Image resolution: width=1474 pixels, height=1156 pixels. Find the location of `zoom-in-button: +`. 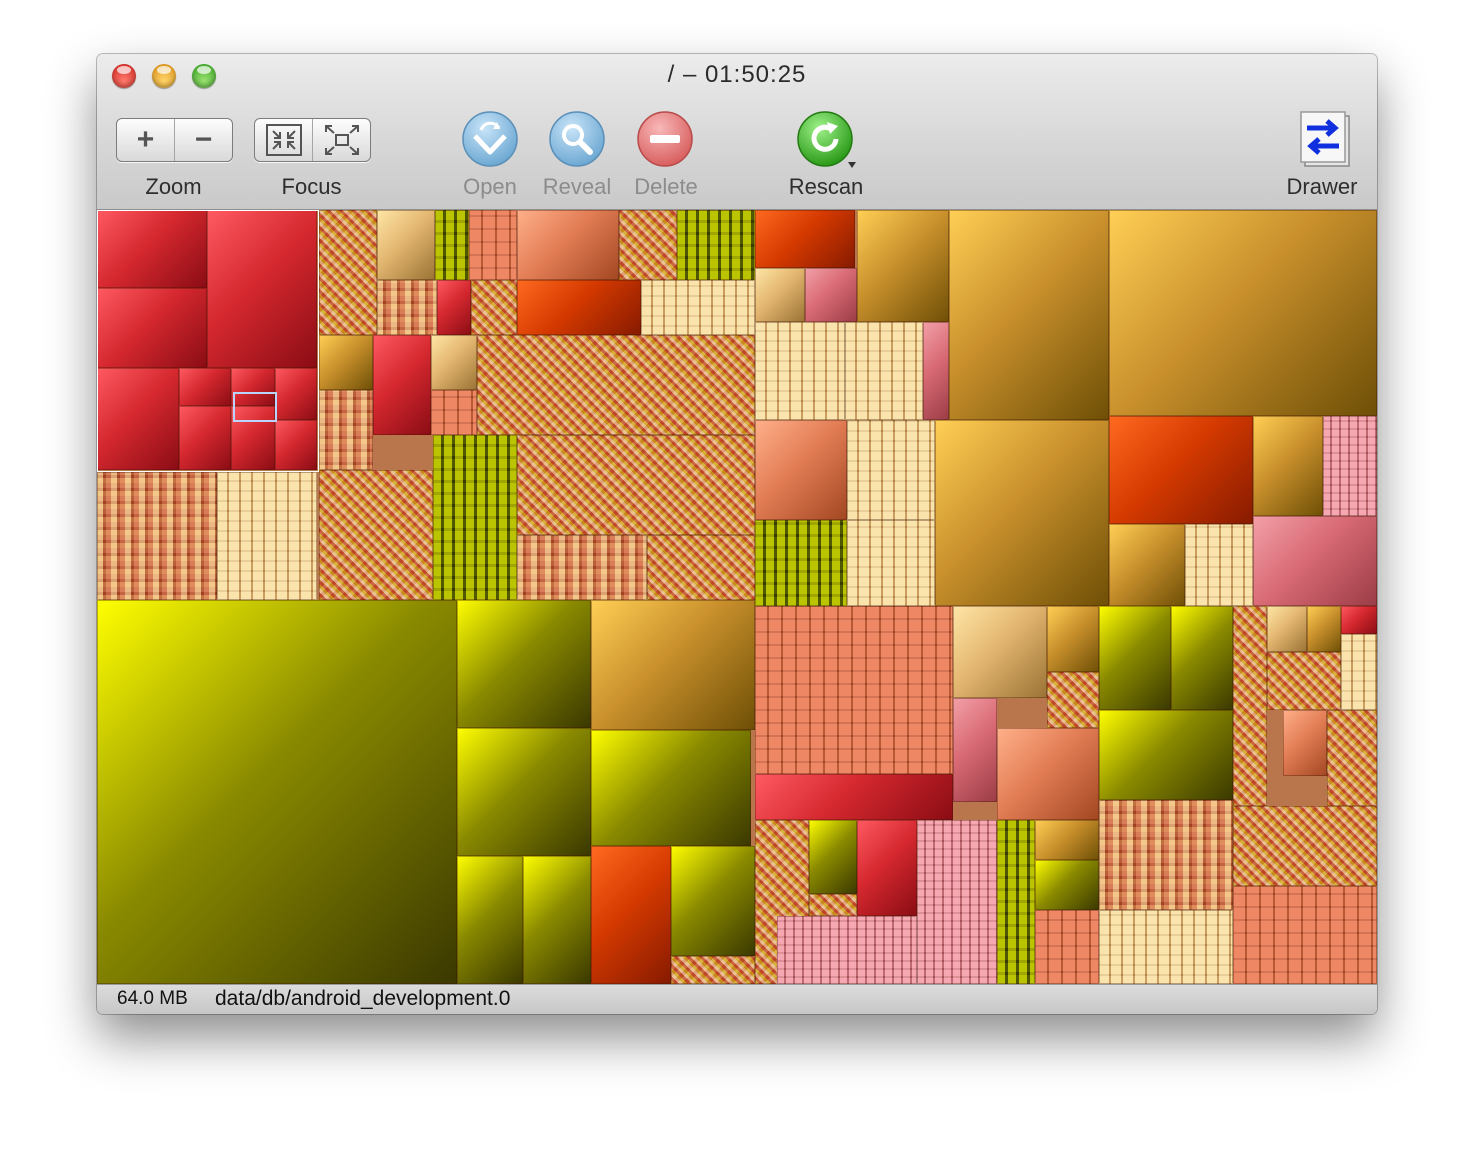

zoom-in-button: + is located at coordinates (145, 140).